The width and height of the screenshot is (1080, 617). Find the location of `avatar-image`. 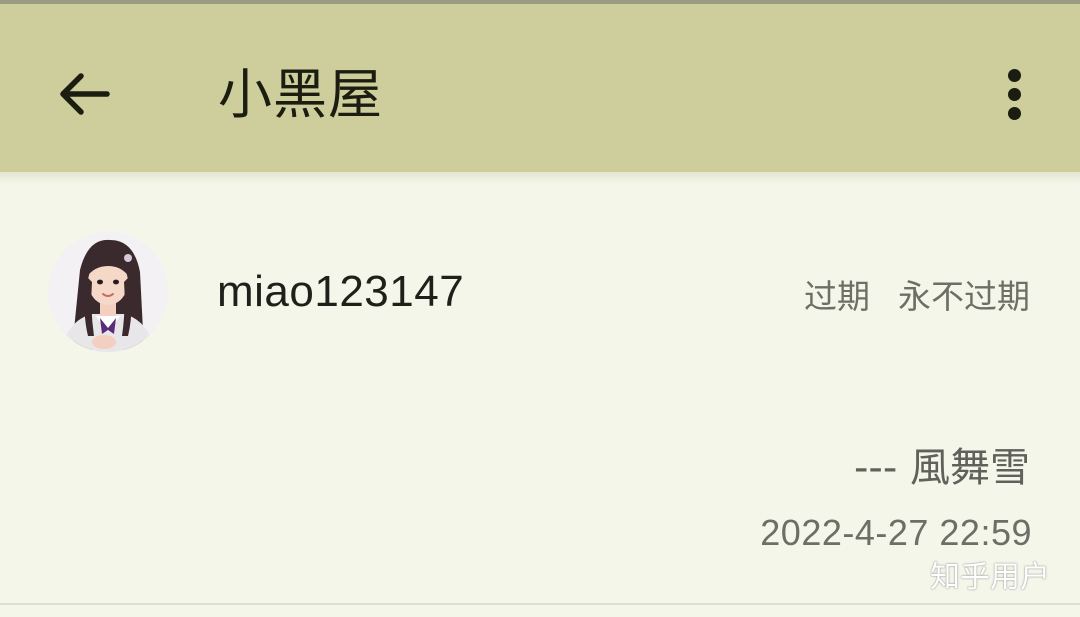

avatar-image is located at coordinates (108, 292).